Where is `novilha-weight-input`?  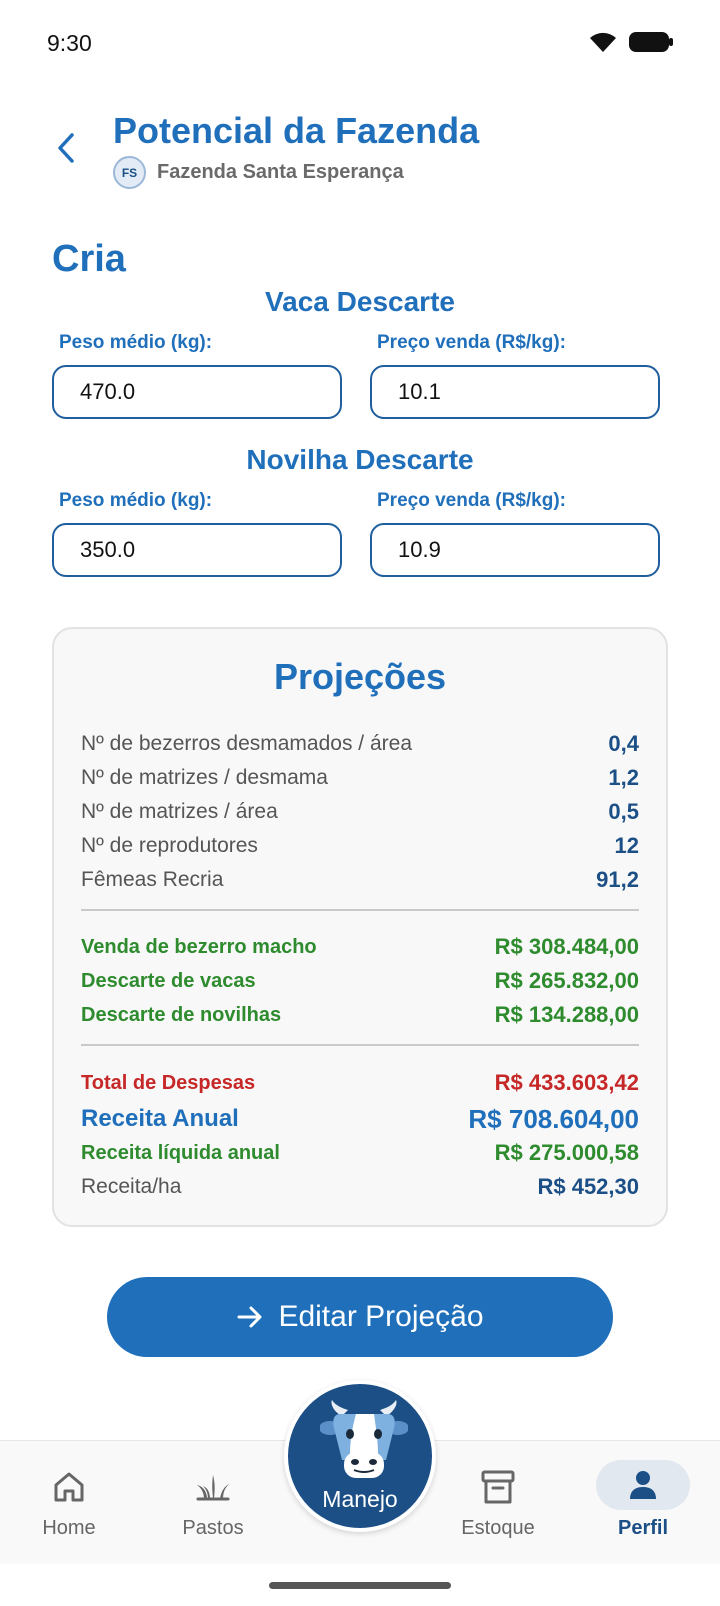
novilha-weight-input is located at coordinates (197, 550).